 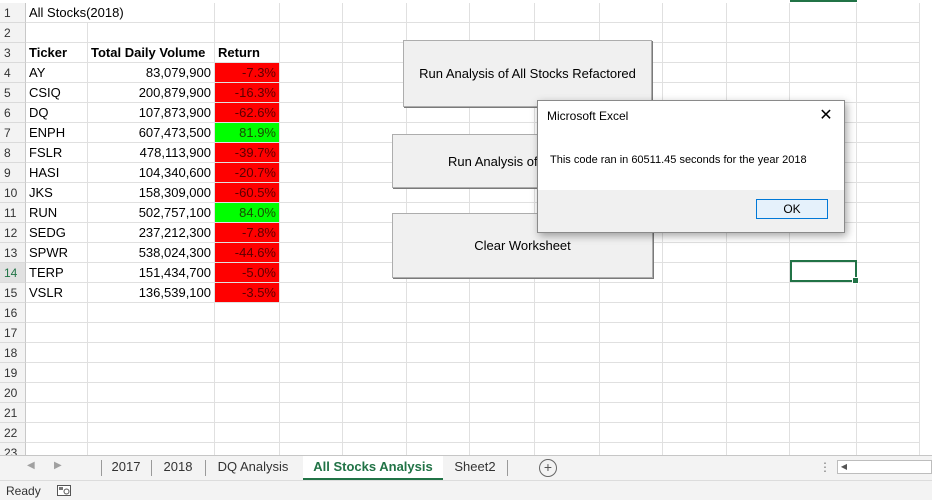 What do you see at coordinates (57, 193) in the screenshot?
I see `ticker-cell: JKS` at bounding box center [57, 193].